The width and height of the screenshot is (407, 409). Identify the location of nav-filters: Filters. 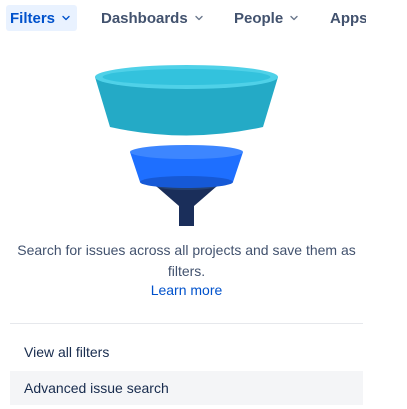
(42, 18).